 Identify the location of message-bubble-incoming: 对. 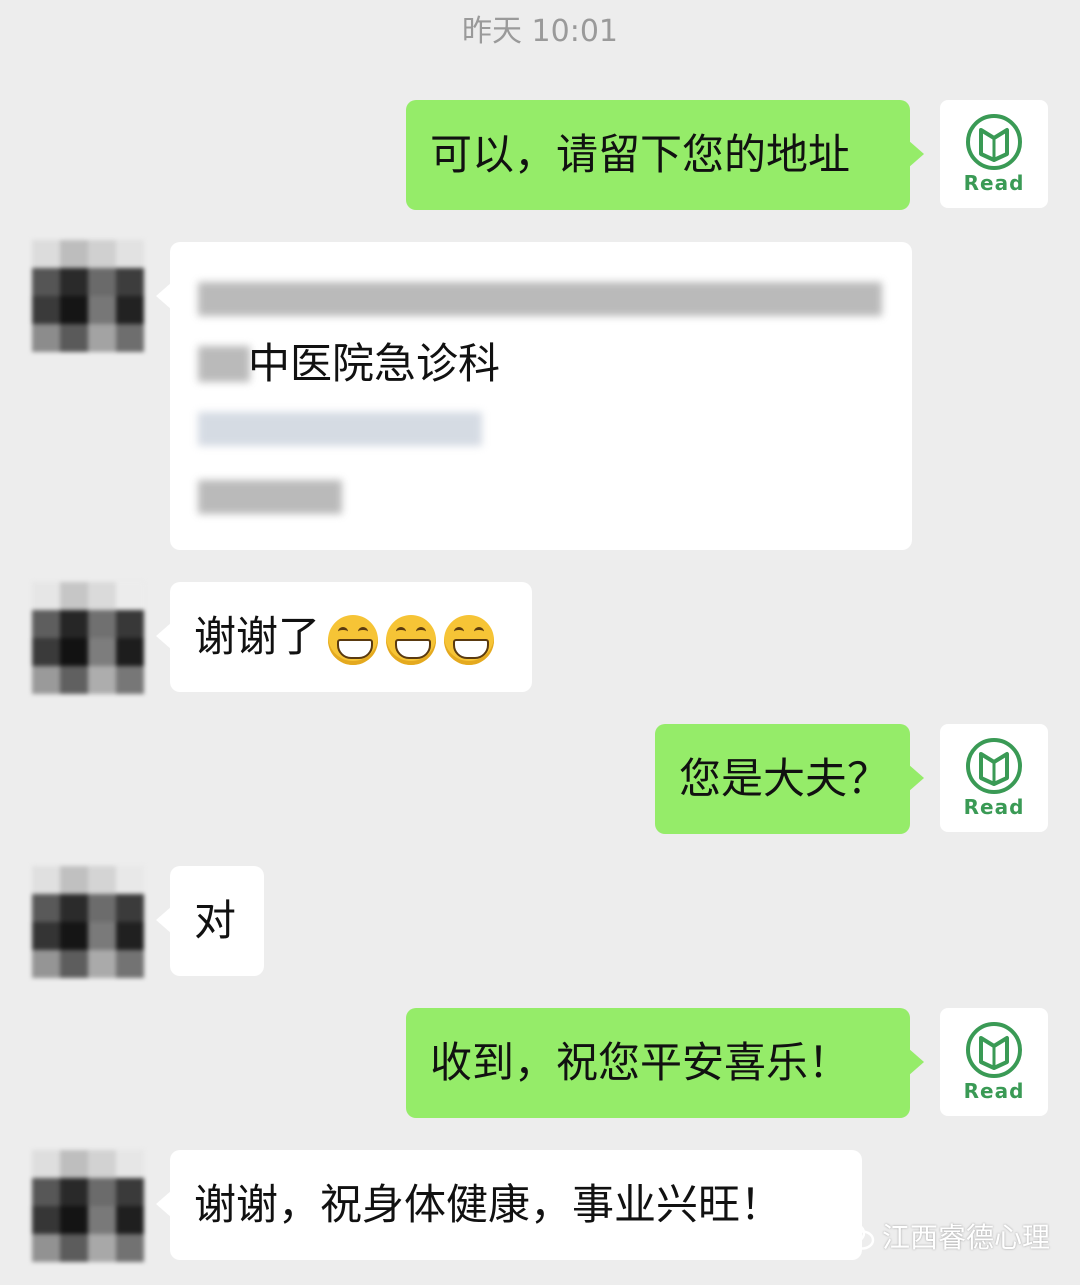
(210, 921).